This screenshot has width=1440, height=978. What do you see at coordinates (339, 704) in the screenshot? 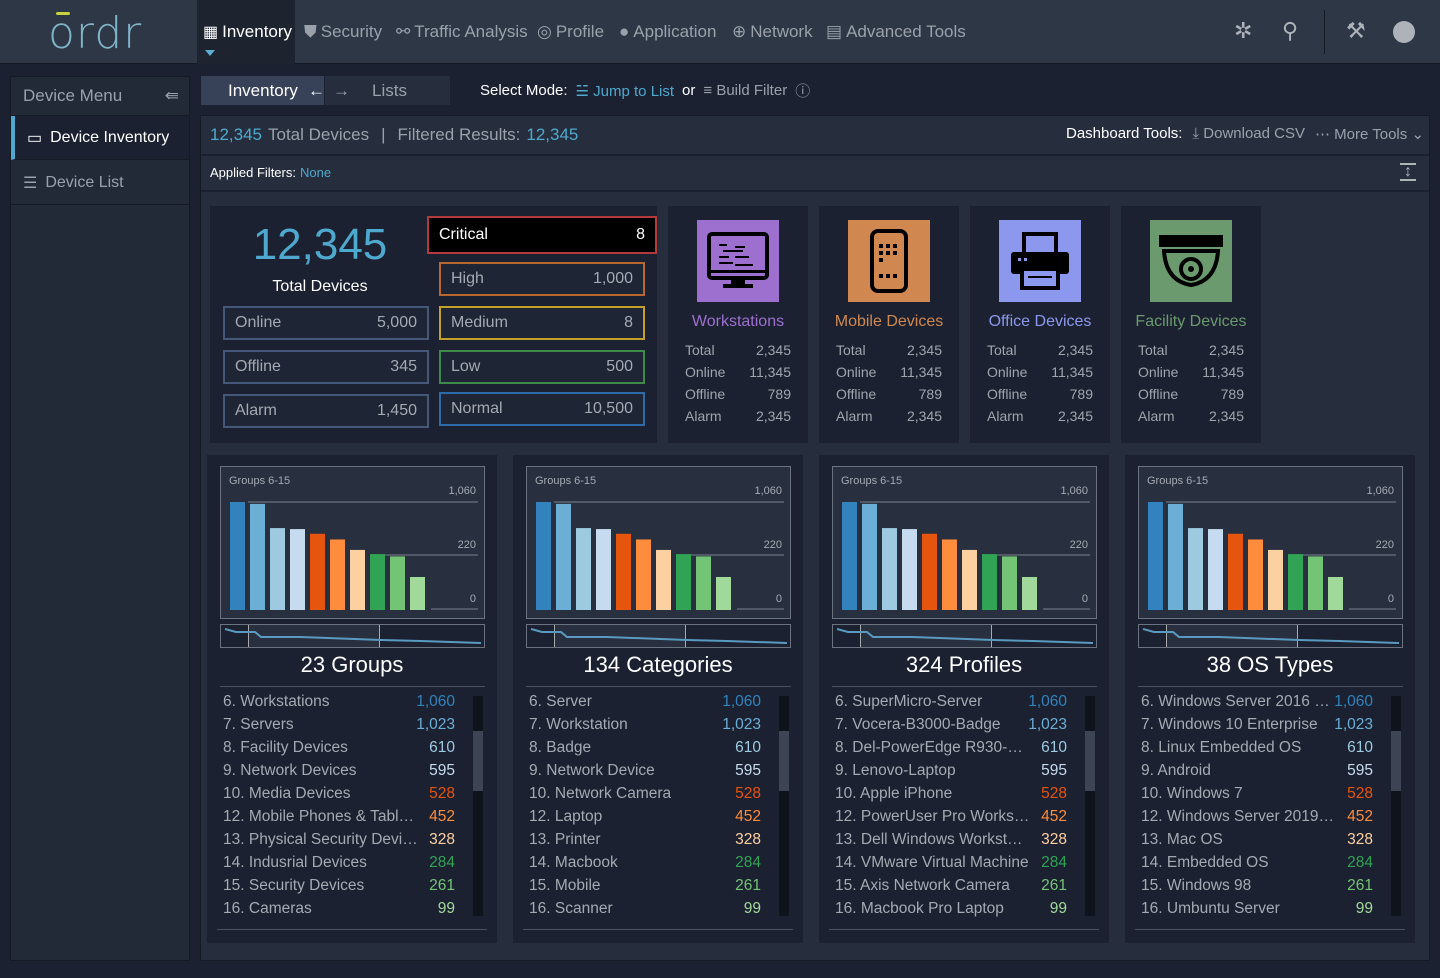
I see `list-item: 6. Workstations 1,060` at bounding box center [339, 704].